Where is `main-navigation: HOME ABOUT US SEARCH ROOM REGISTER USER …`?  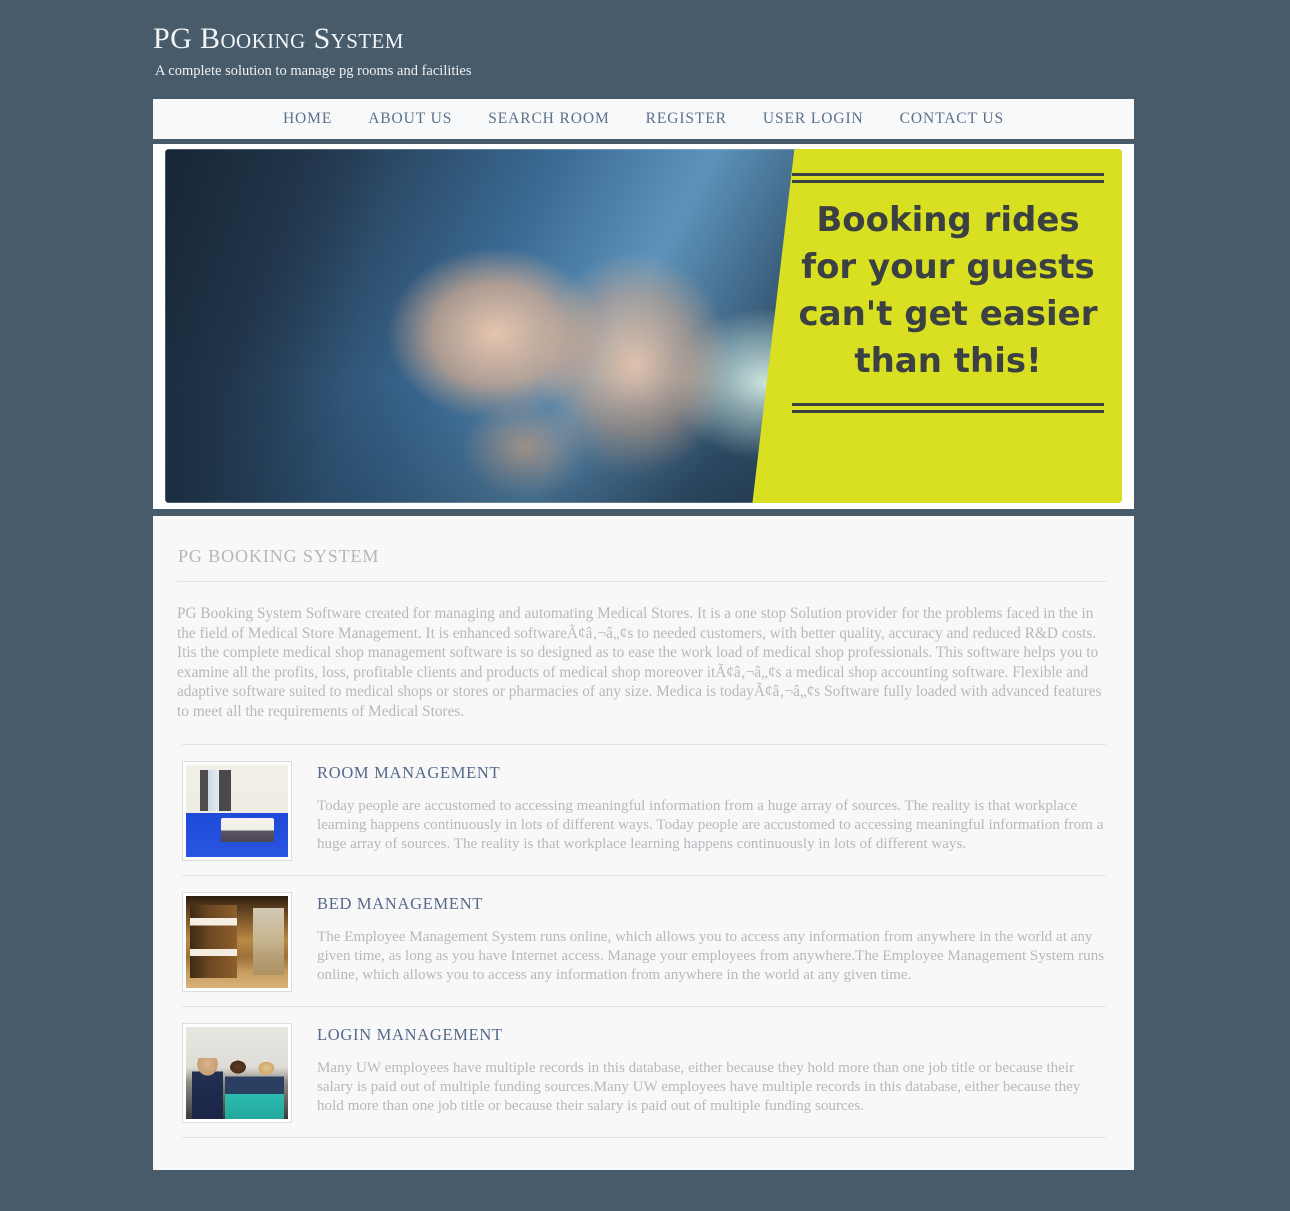
main-navigation: HOME ABOUT US SEARCH ROOM REGISTER USER … is located at coordinates (643, 119).